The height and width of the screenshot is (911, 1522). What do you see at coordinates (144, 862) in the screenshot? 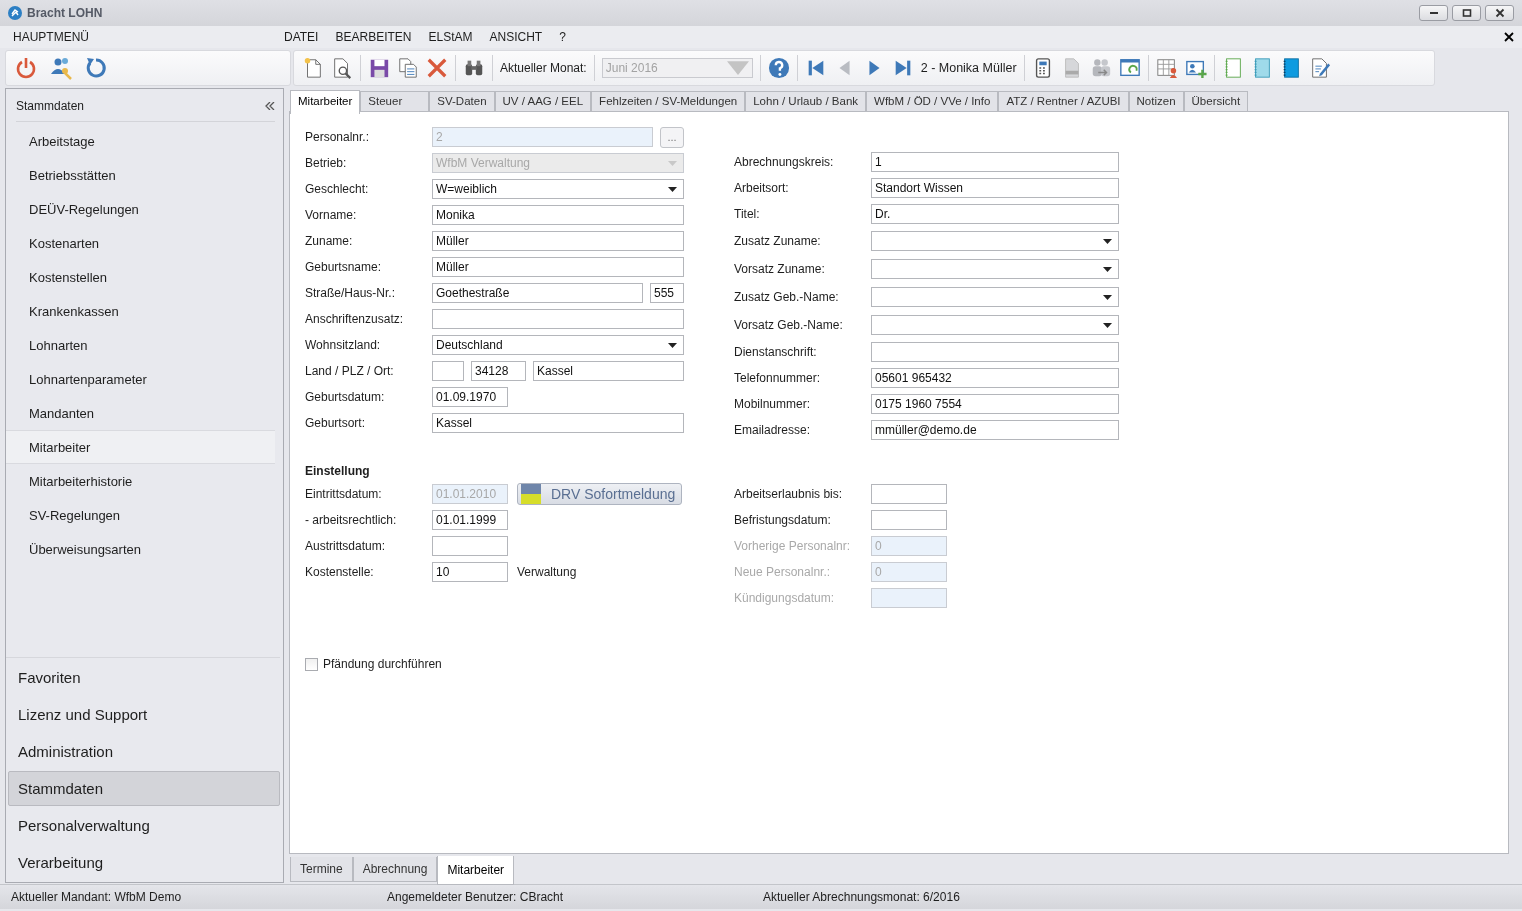
I see `navigation-group: Verarbeitung` at bounding box center [144, 862].